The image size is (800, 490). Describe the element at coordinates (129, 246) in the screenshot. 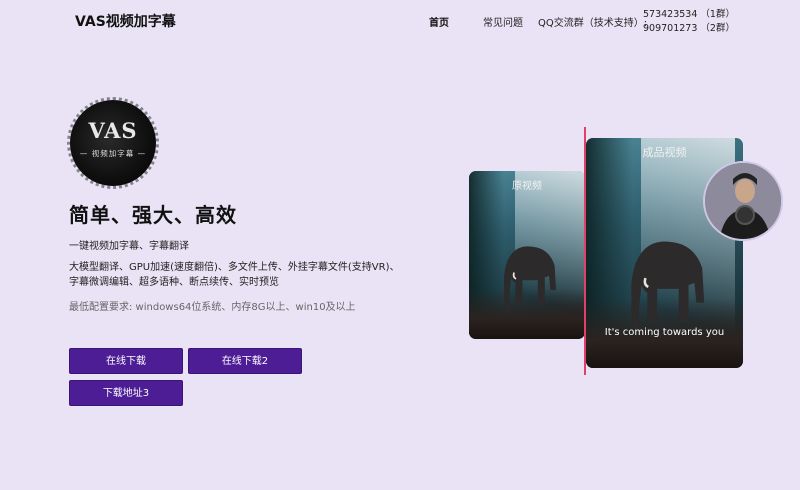

I see `hero-tagline: 一键视频加字幕、字幕翻译` at that location.